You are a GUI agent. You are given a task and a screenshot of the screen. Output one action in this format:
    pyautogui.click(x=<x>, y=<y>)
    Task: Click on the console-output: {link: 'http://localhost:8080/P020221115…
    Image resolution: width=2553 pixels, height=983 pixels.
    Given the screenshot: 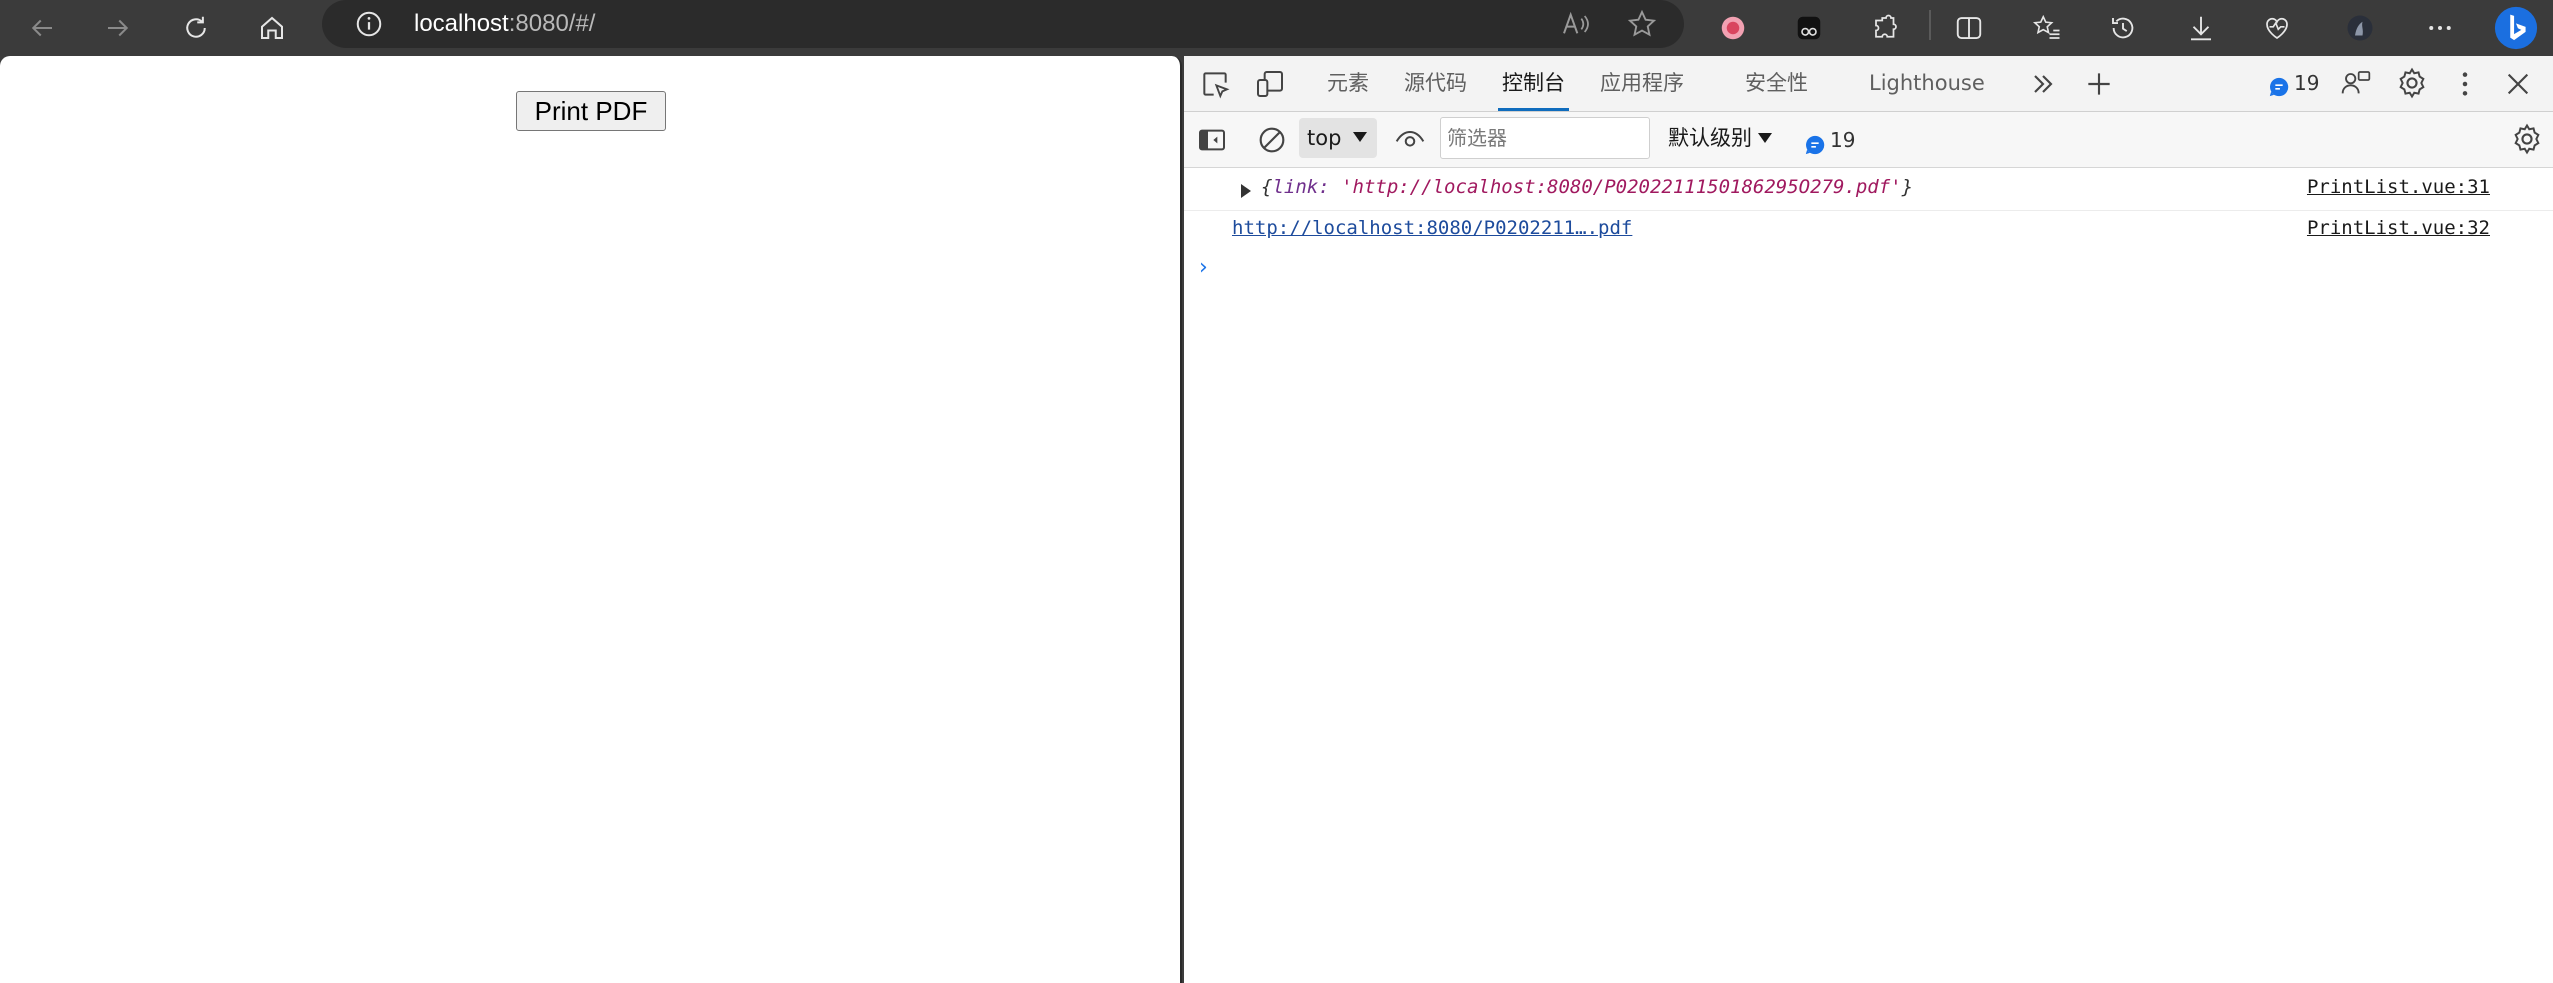 What is the action you would take?
    pyautogui.click(x=1868, y=228)
    